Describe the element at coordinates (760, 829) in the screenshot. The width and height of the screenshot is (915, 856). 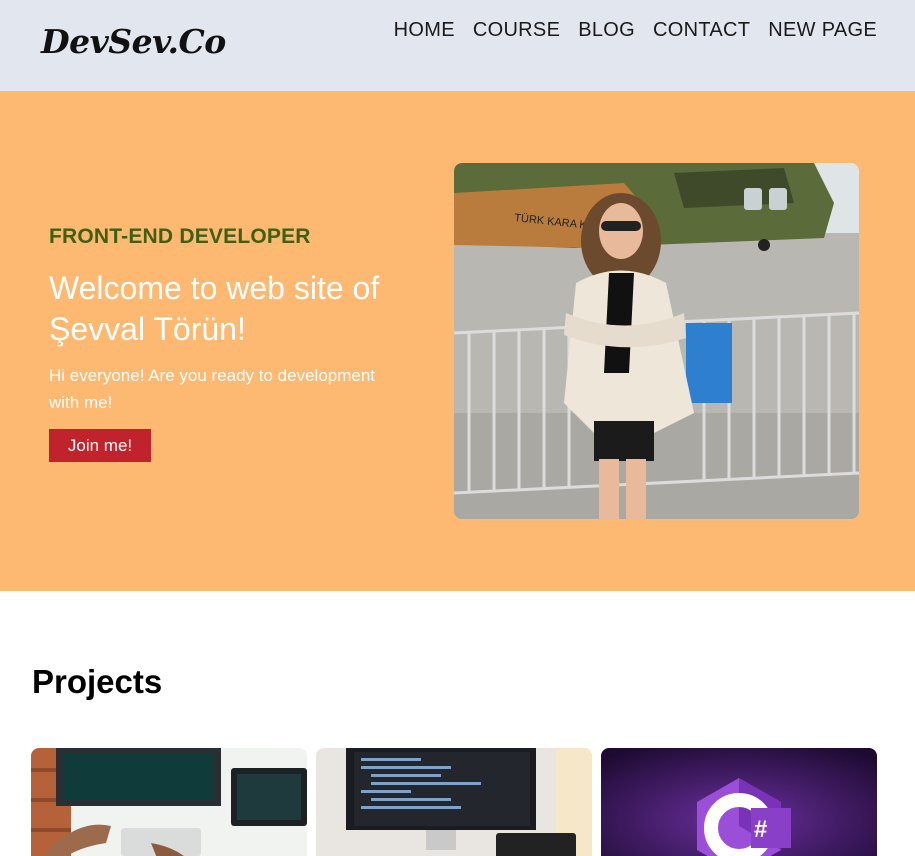
I see `csharp-logo-hash: #` at that location.